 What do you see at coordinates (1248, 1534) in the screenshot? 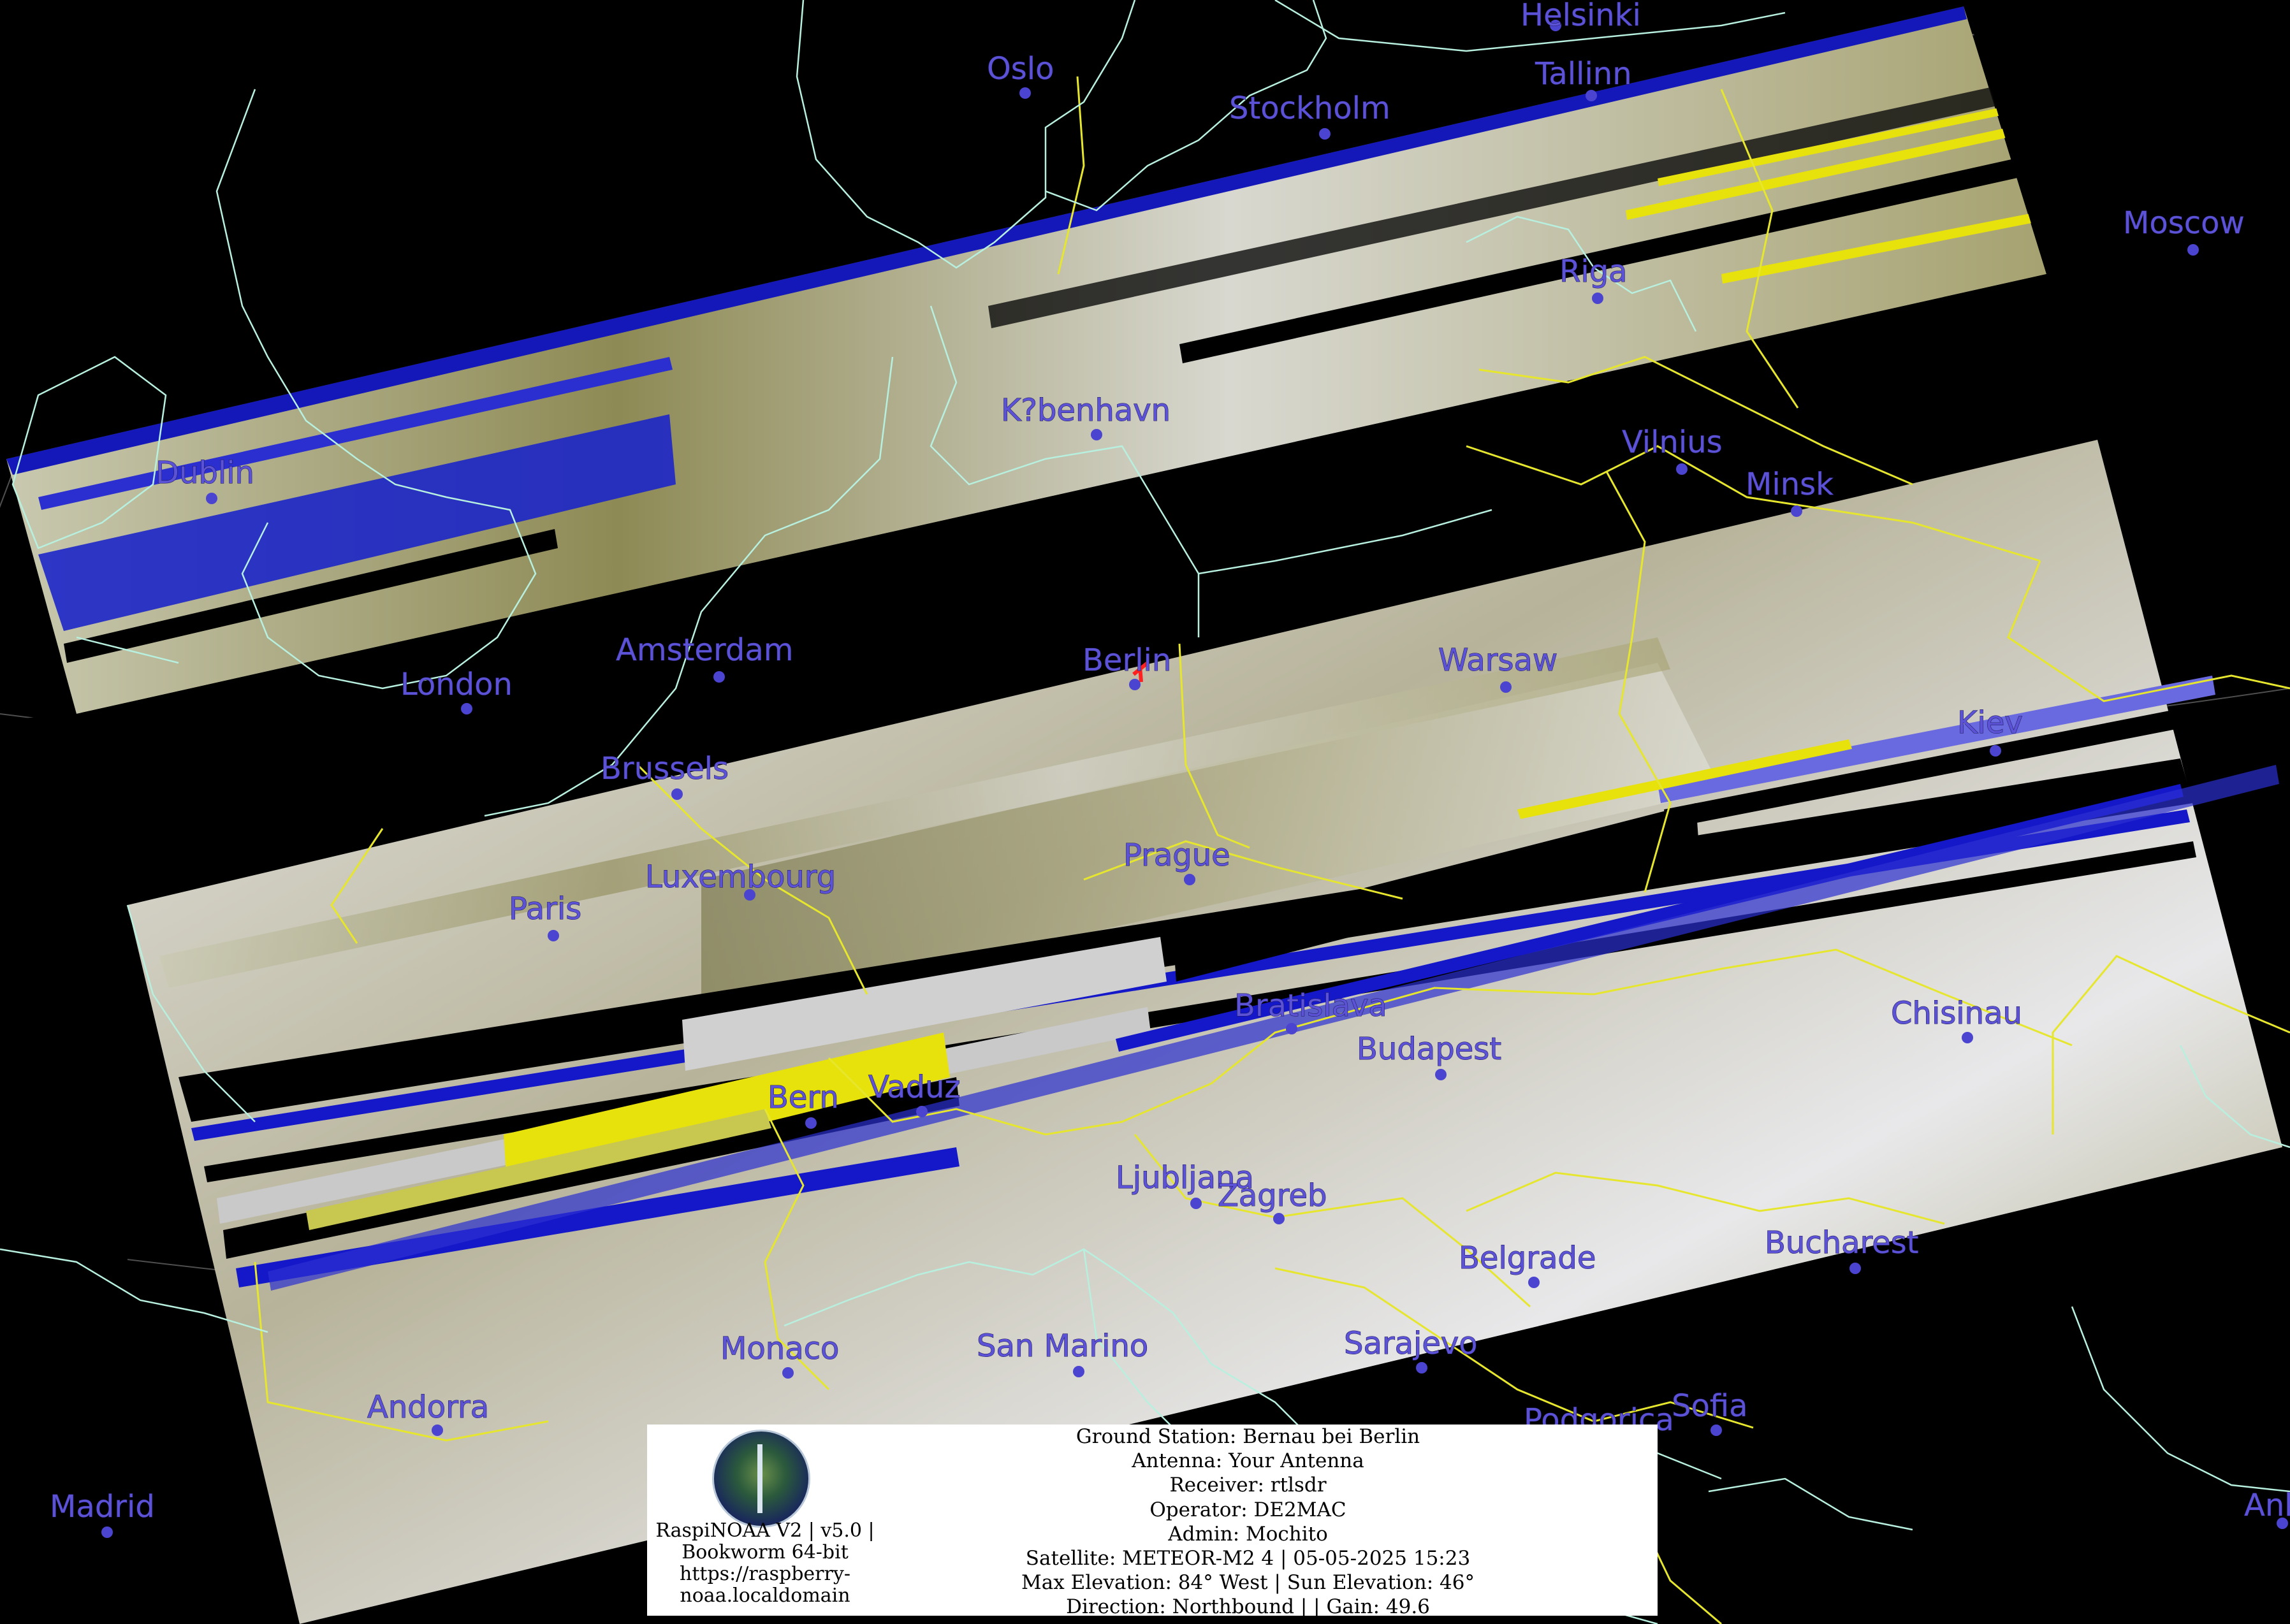
I see `admin-text: Admin: Mochito` at bounding box center [1248, 1534].